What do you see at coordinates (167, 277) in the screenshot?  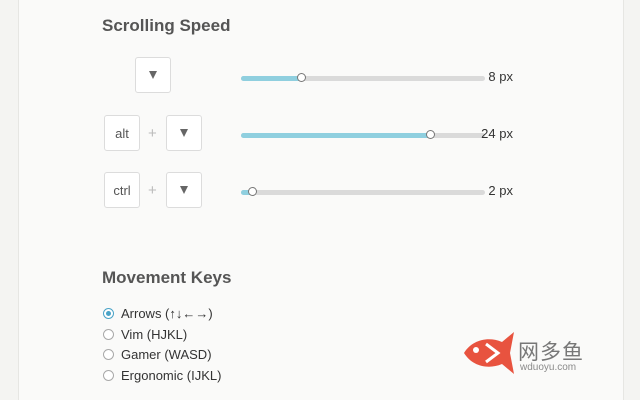 I see `movement-keys-title: Movement Keys` at bounding box center [167, 277].